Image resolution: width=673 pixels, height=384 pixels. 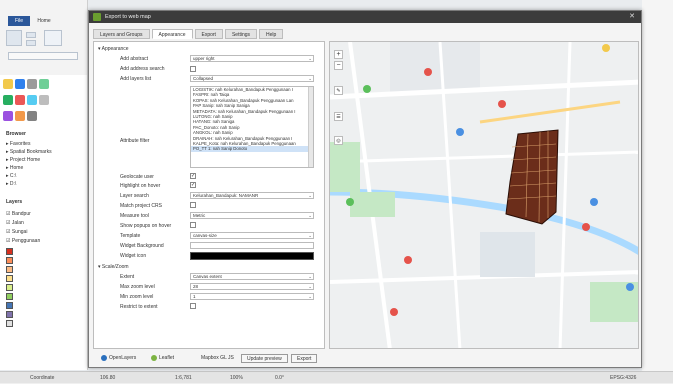 What do you see at coordinates (32, 116) in the screenshot?
I see `zoom-icon` at bounding box center [32, 116].